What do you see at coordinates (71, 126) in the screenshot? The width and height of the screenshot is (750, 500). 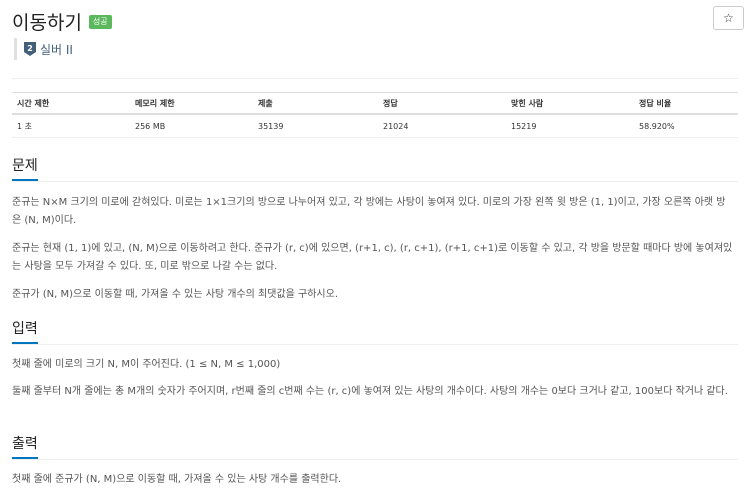 I see `time-limit-value: 1 초` at bounding box center [71, 126].